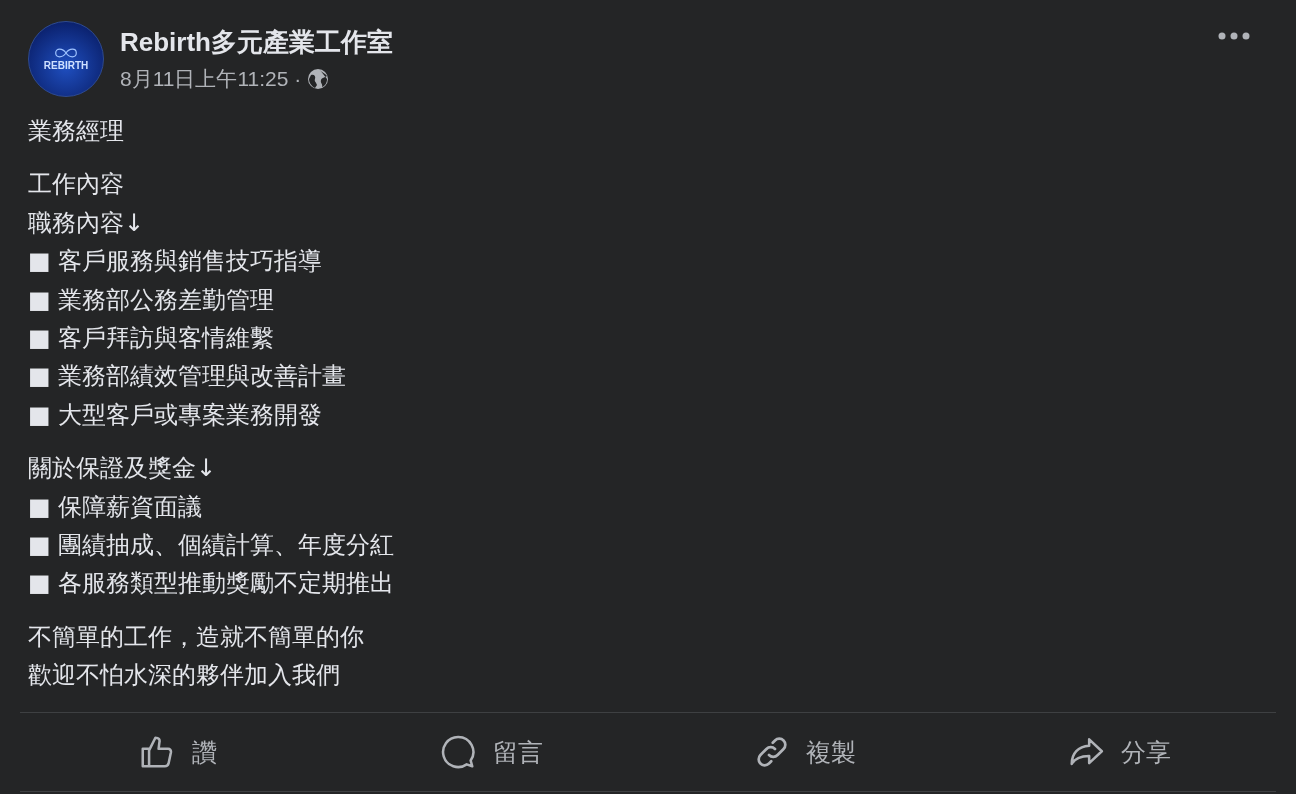 The width and height of the screenshot is (1296, 794). I want to click on post-text-line: ■ 客戶服務與銷售技巧指導, so click(175, 262).